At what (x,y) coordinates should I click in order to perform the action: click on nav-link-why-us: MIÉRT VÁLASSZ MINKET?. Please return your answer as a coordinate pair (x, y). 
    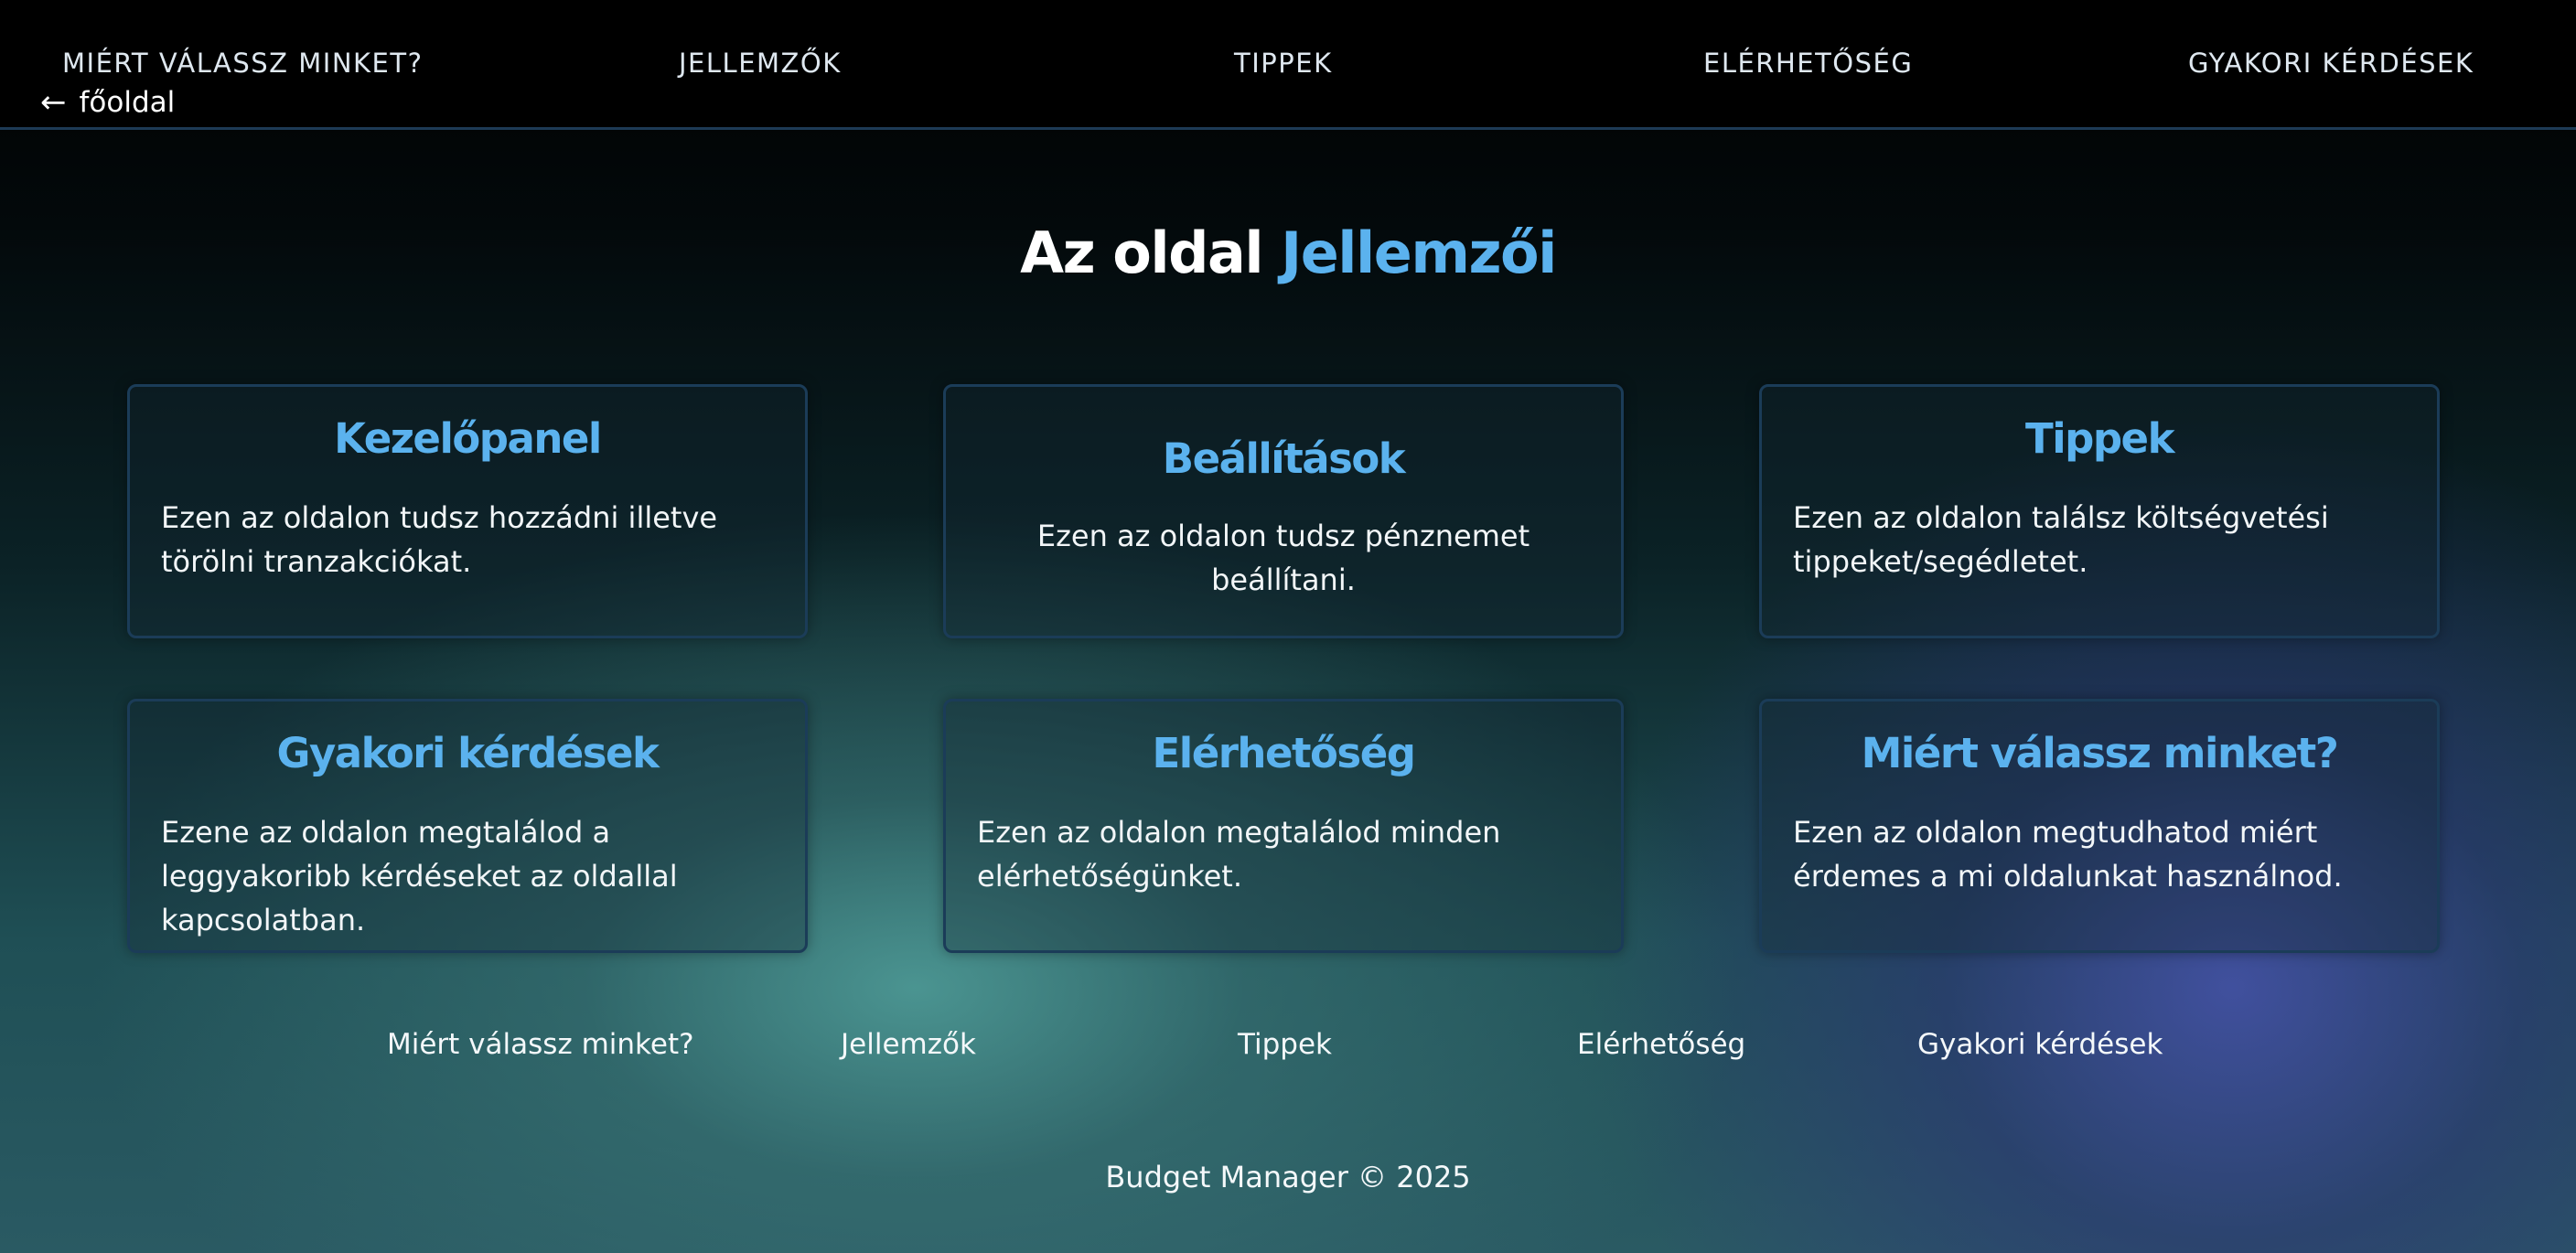
    Looking at the image, I should click on (243, 63).